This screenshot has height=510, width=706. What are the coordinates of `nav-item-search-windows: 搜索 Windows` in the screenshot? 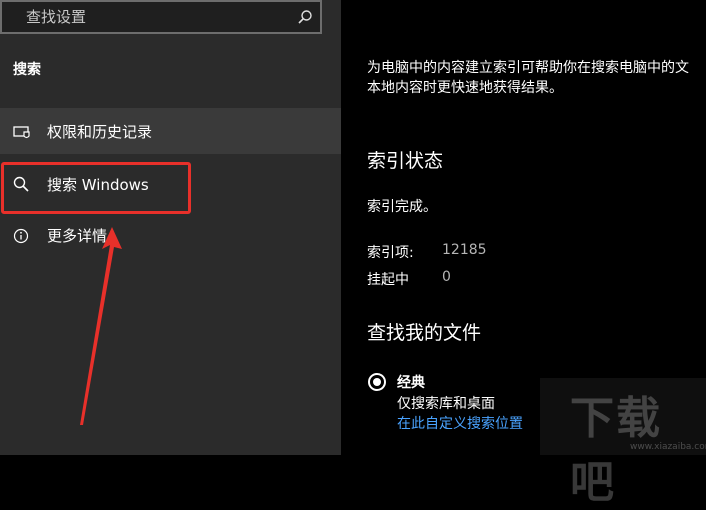 It's located at (170, 184).